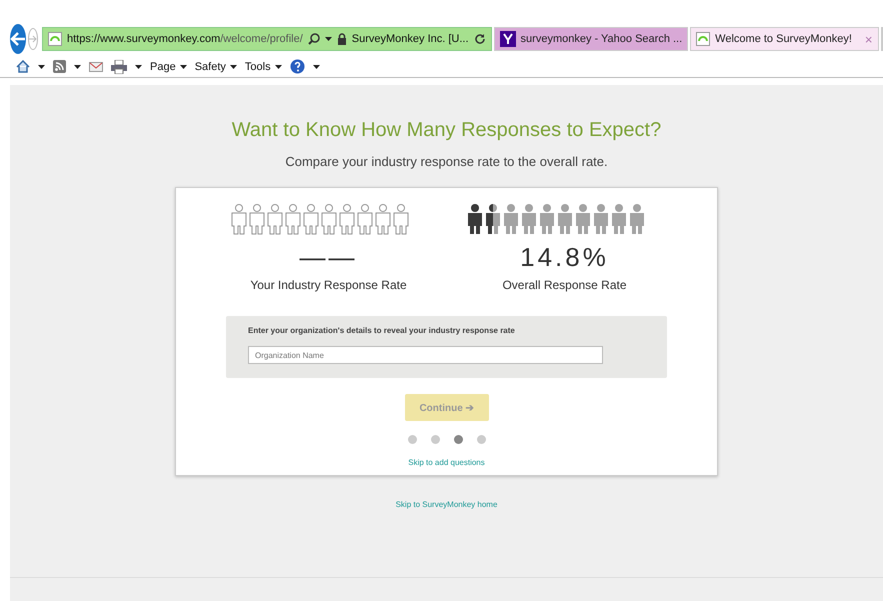 The width and height of the screenshot is (883, 601). What do you see at coordinates (328, 285) in the screenshot?
I see `rate-label: Your Industry Response Rate` at bounding box center [328, 285].